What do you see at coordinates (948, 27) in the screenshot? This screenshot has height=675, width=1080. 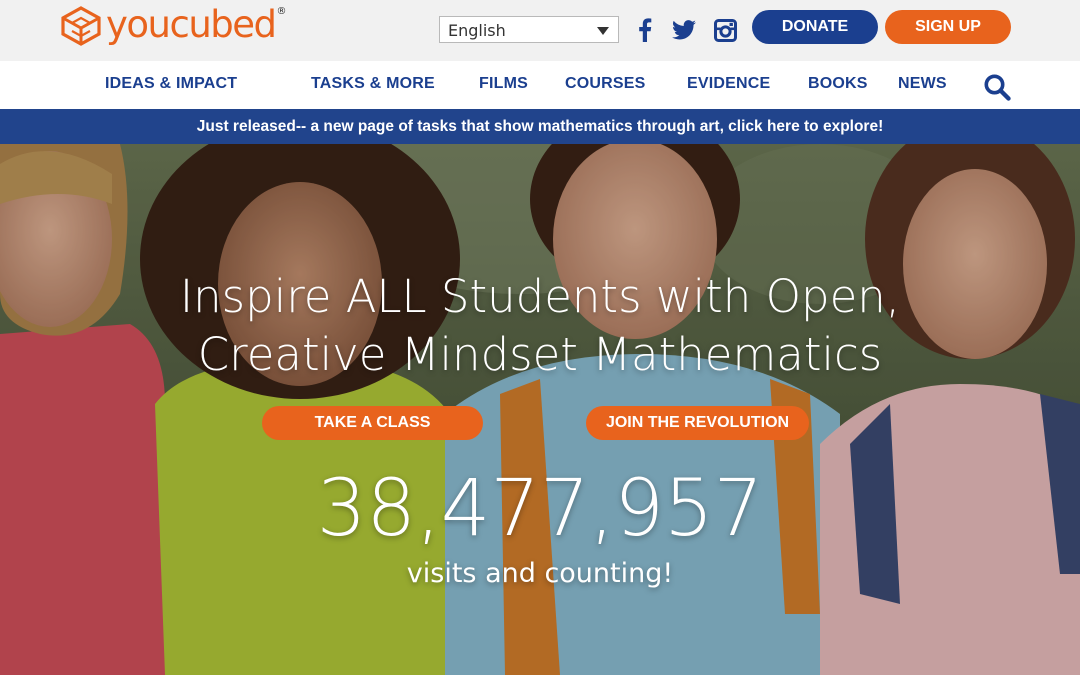 I see `sign-up-button: SIGN UP` at bounding box center [948, 27].